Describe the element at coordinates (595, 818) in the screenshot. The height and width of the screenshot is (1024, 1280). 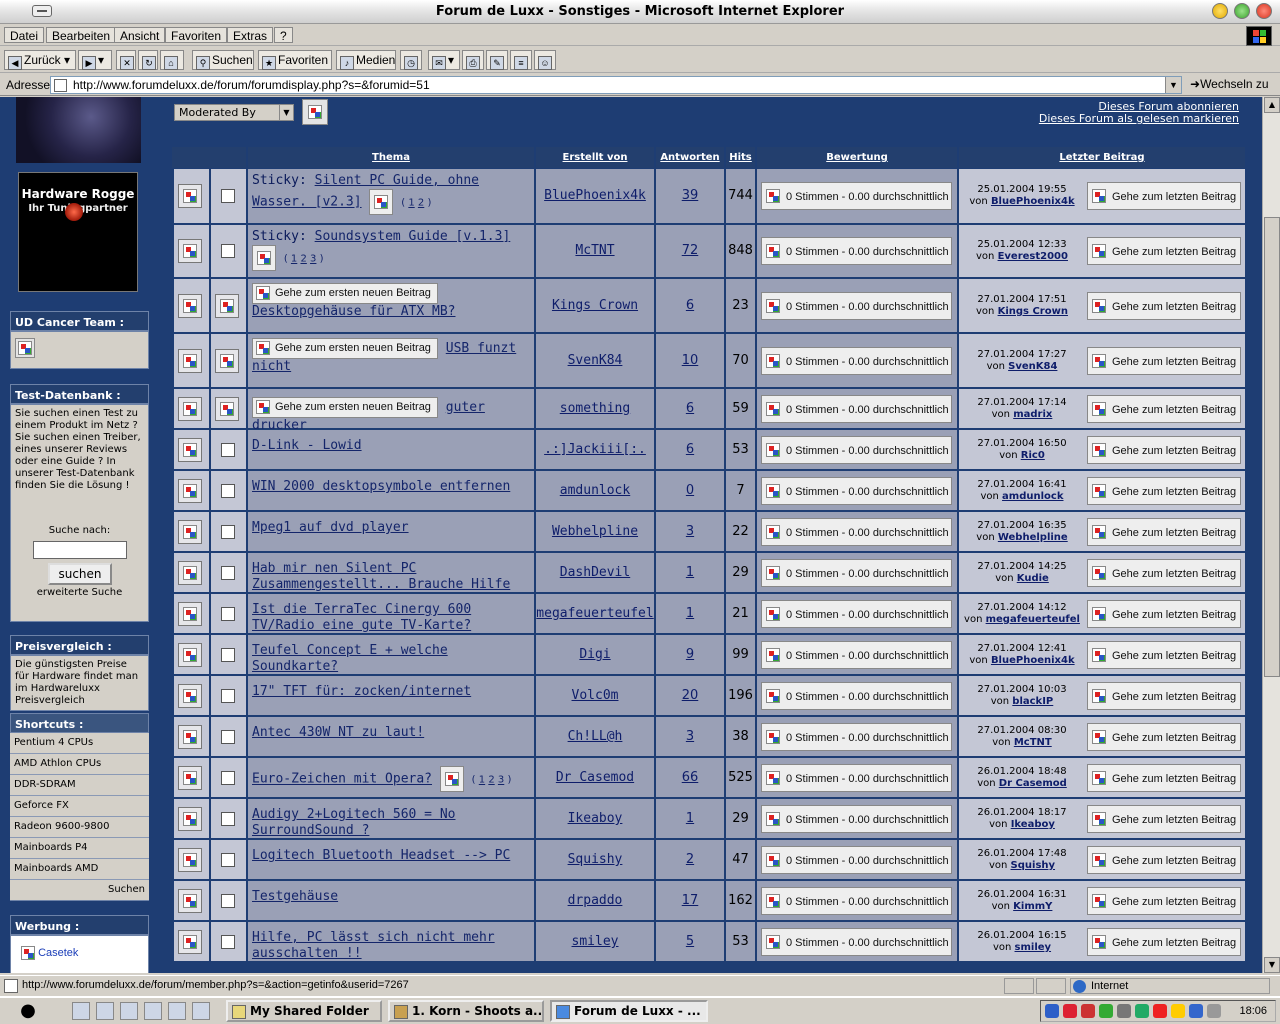
I see `thread-author-link: Ikeaboy` at that location.